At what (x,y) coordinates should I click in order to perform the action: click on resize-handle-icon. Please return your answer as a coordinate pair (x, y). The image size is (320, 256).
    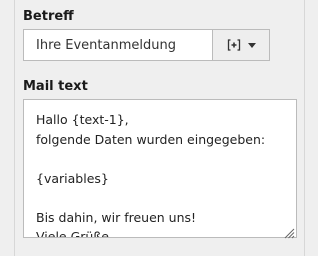
    Looking at the image, I should click on (289, 231).